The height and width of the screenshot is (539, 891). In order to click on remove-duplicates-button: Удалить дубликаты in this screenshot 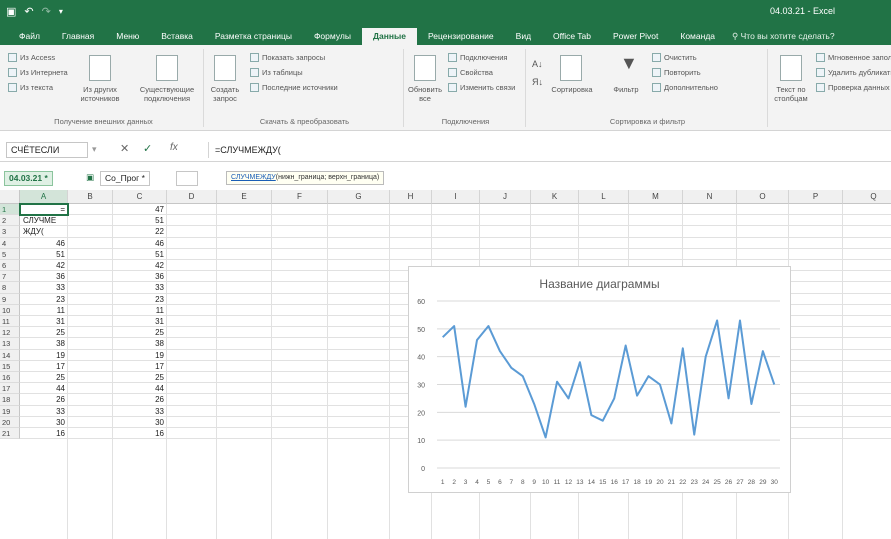, I will do `click(853, 72)`.